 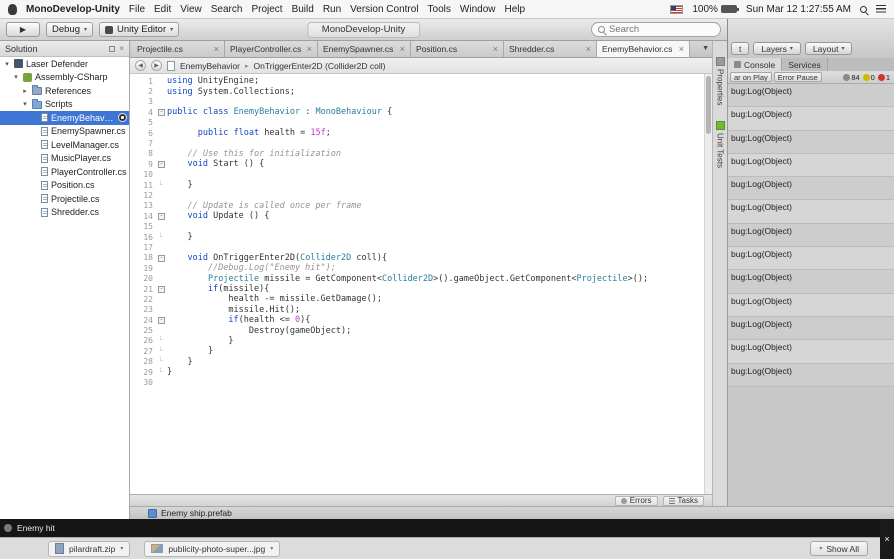 What do you see at coordinates (64, 91) in the screenshot?
I see `tree-item-references: ▸ References` at bounding box center [64, 91].